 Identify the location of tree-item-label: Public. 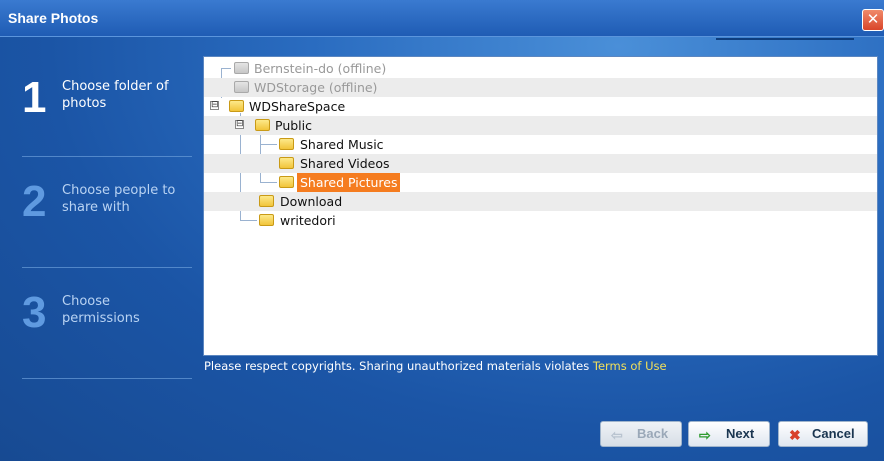
(293, 125).